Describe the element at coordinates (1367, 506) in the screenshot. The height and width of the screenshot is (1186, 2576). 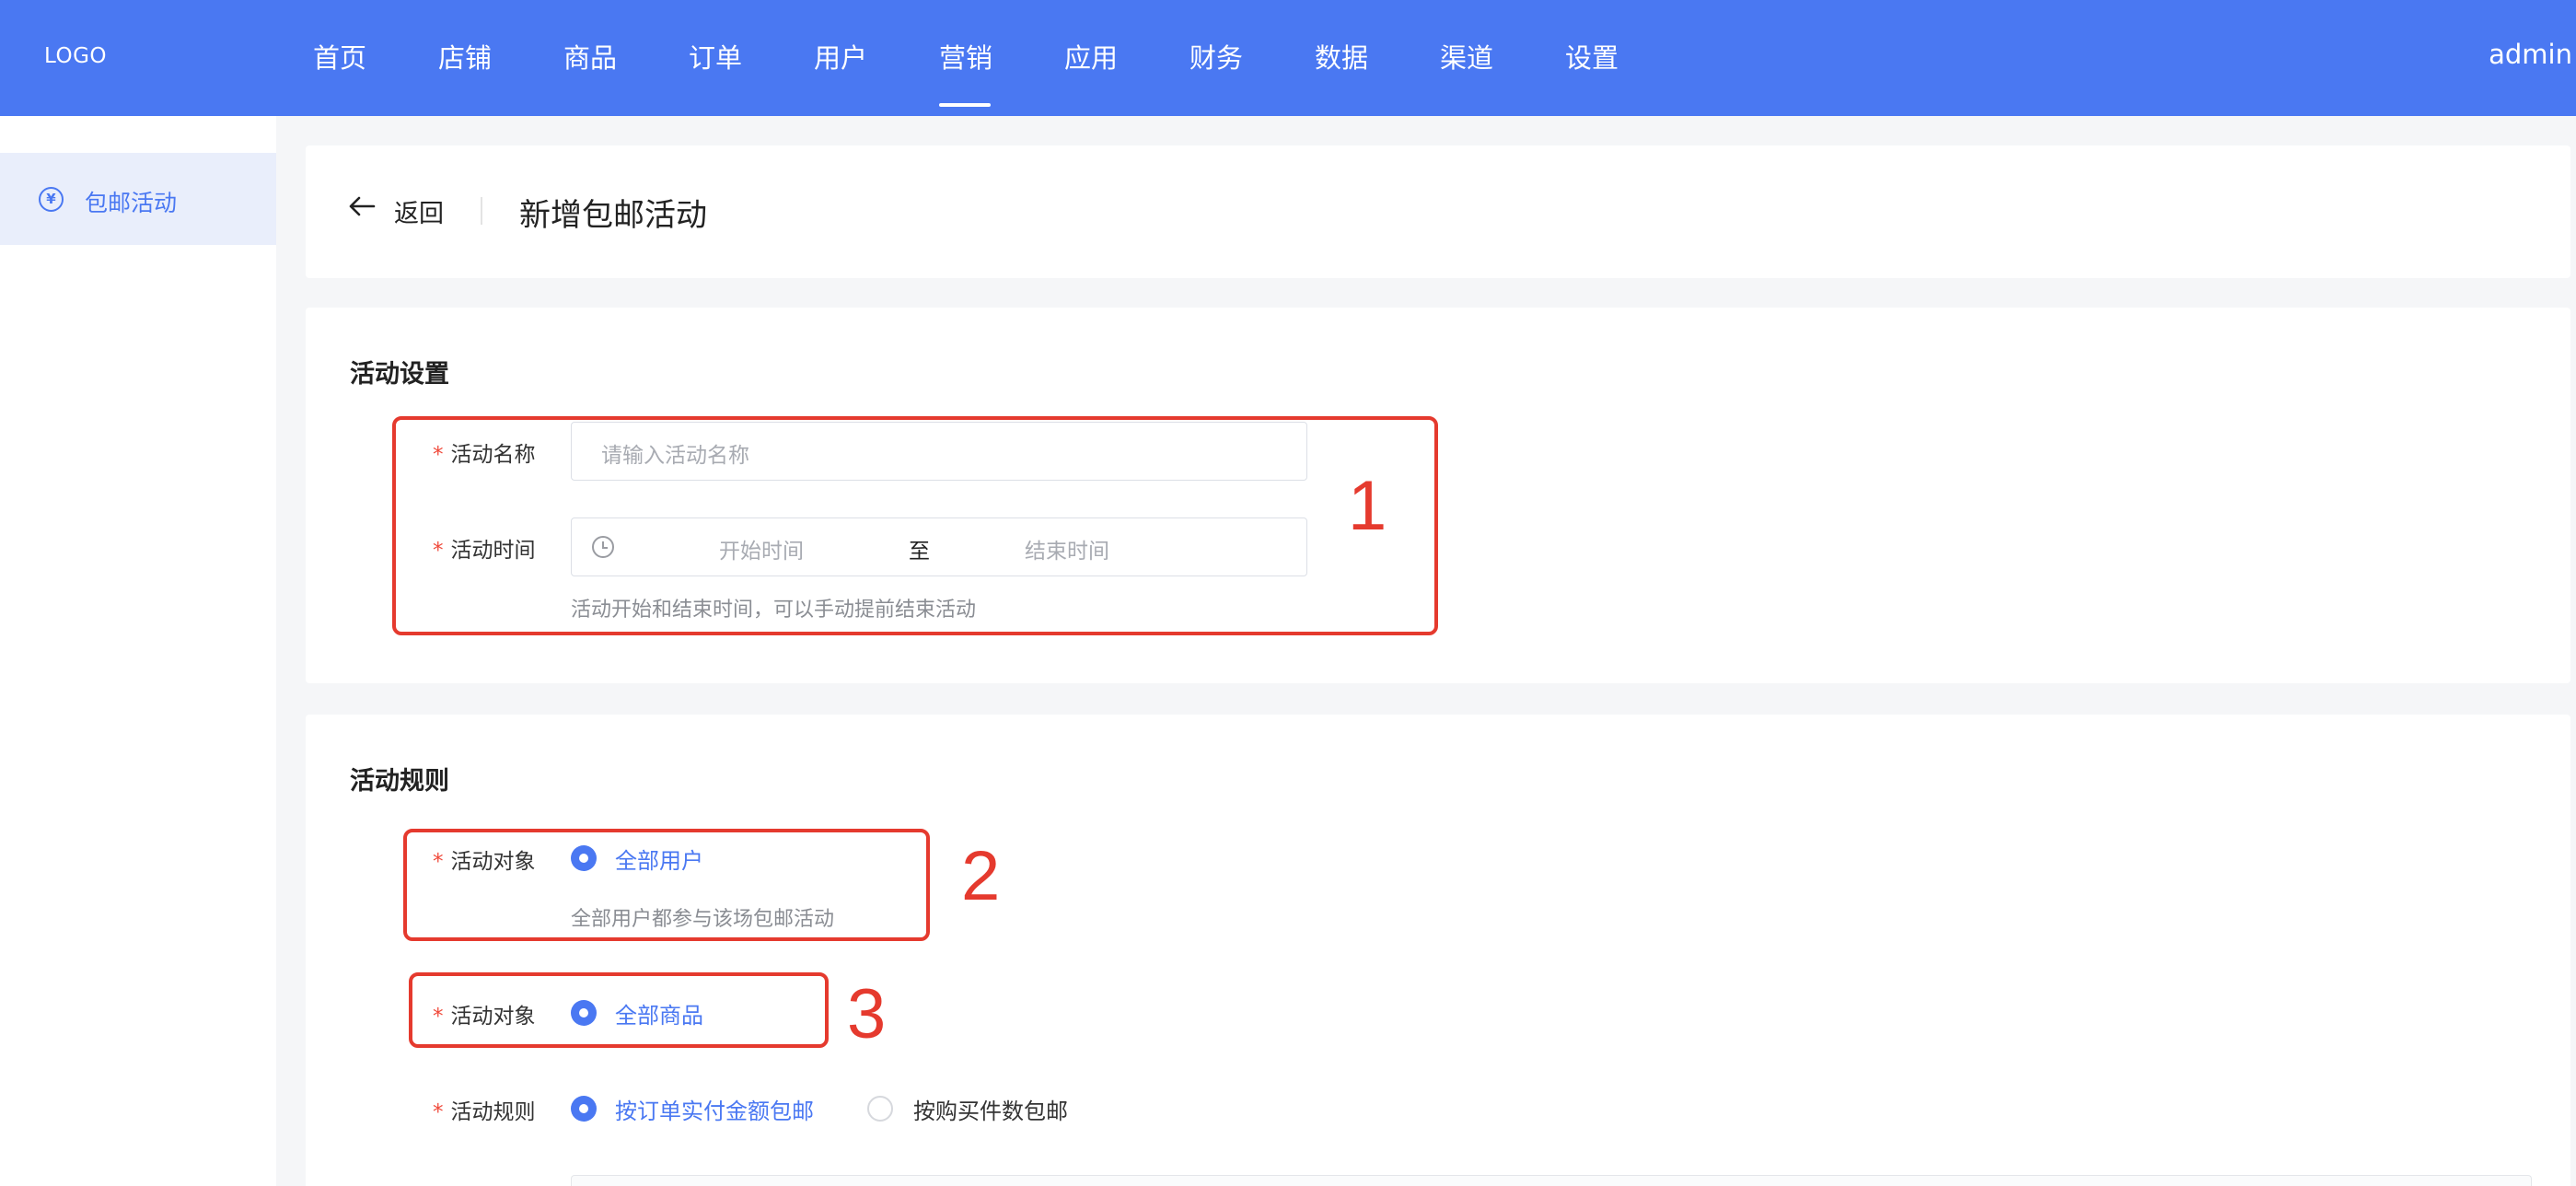
I see `annotation-number-1: 1` at that location.